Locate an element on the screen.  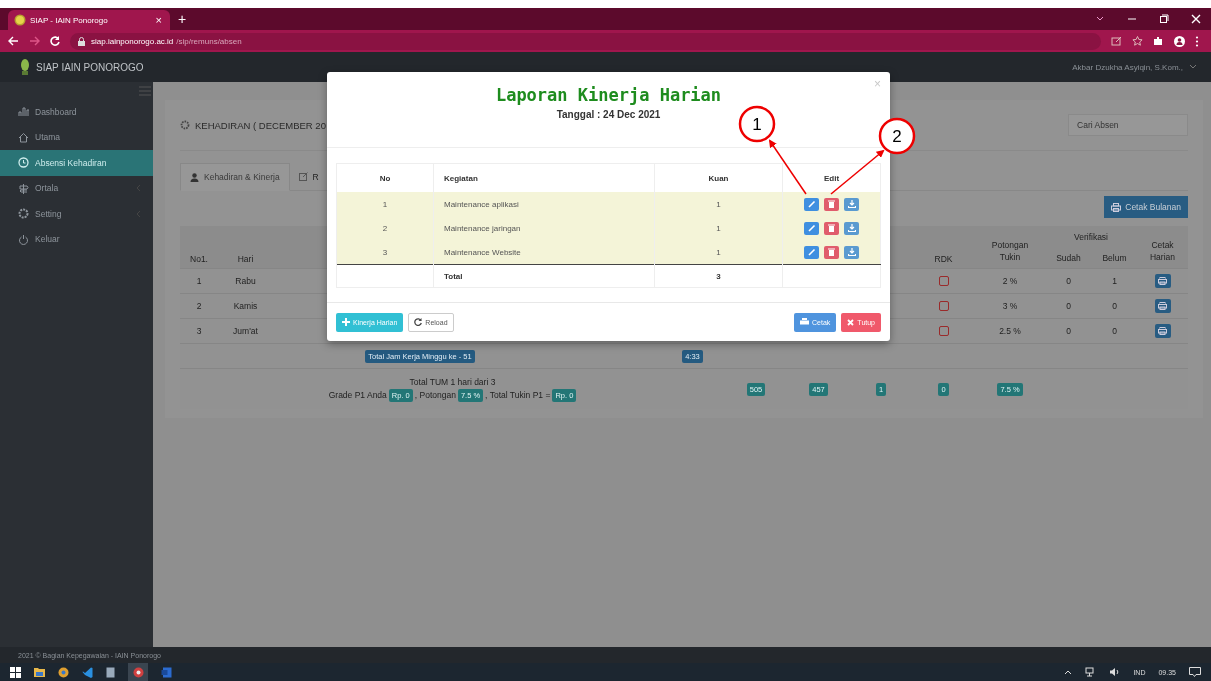
total-value: 3 is located at coordinates (718, 276).